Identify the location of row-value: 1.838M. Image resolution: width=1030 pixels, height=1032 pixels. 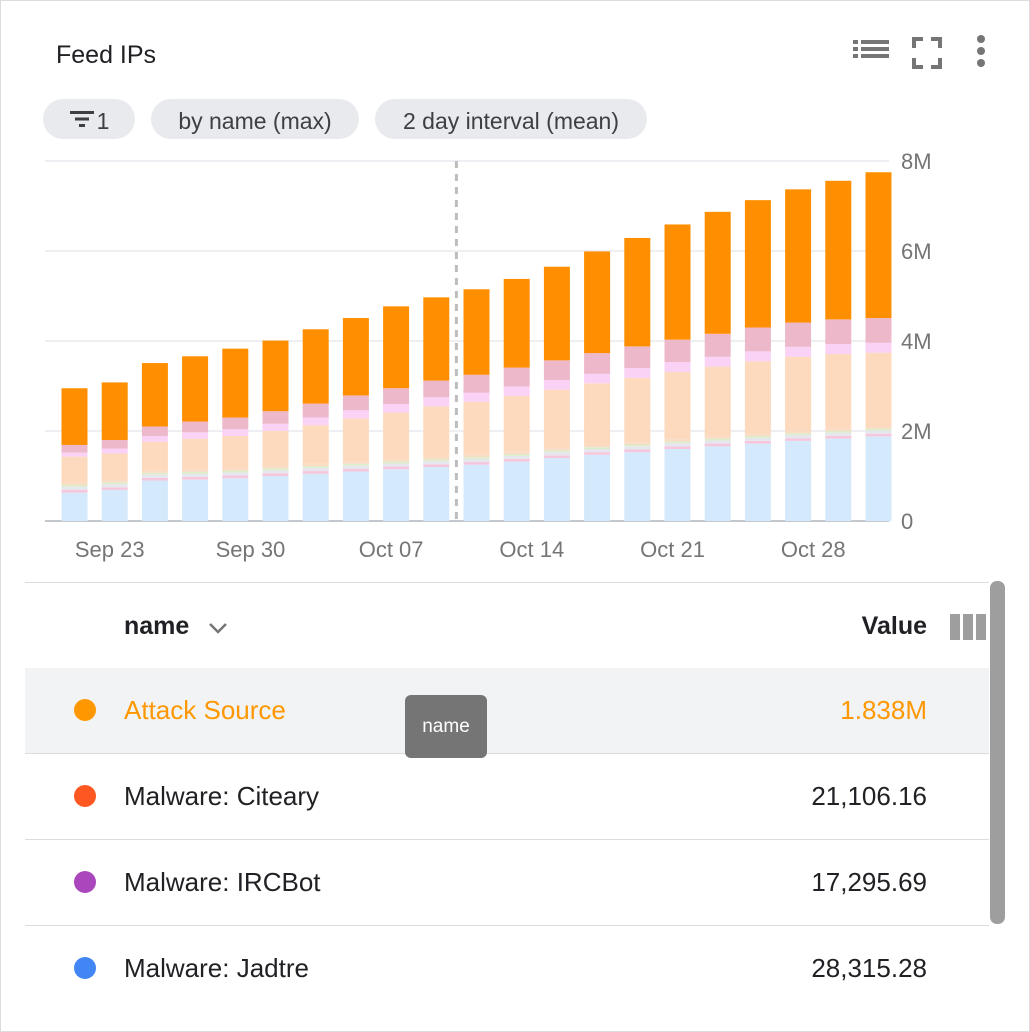
(883, 710).